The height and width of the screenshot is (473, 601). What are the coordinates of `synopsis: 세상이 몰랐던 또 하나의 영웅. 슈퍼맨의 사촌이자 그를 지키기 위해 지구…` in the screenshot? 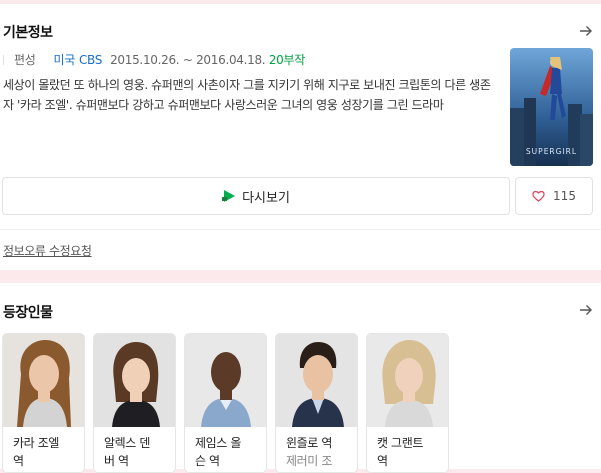 It's located at (247, 95).